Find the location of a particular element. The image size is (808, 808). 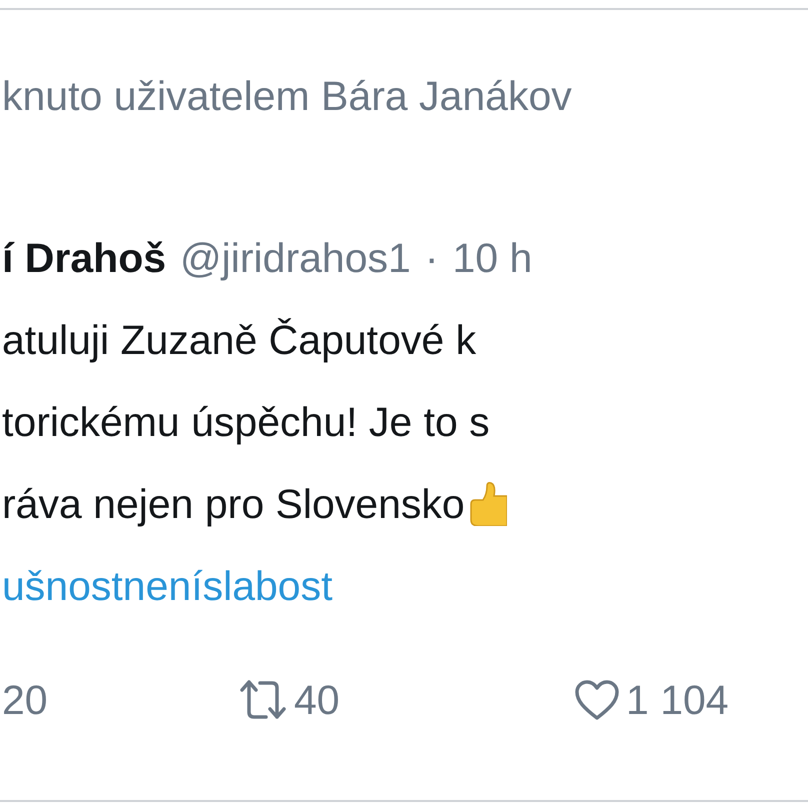

retweet-count: 40 is located at coordinates (317, 700).